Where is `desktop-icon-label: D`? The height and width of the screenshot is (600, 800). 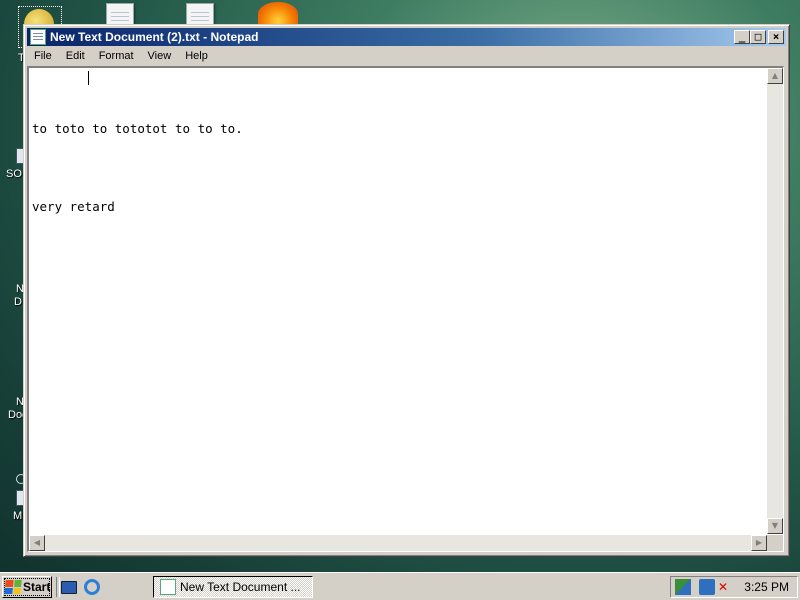
desktop-icon-label: D is located at coordinates (18, 302).